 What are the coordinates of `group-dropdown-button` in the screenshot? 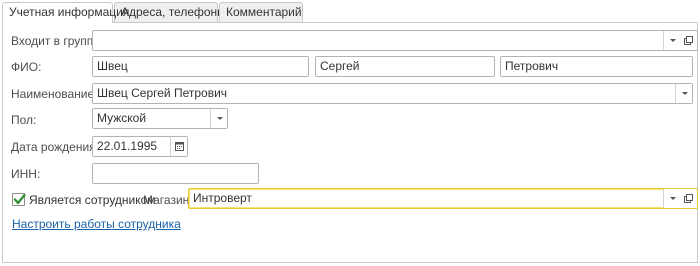 It's located at (671, 40).